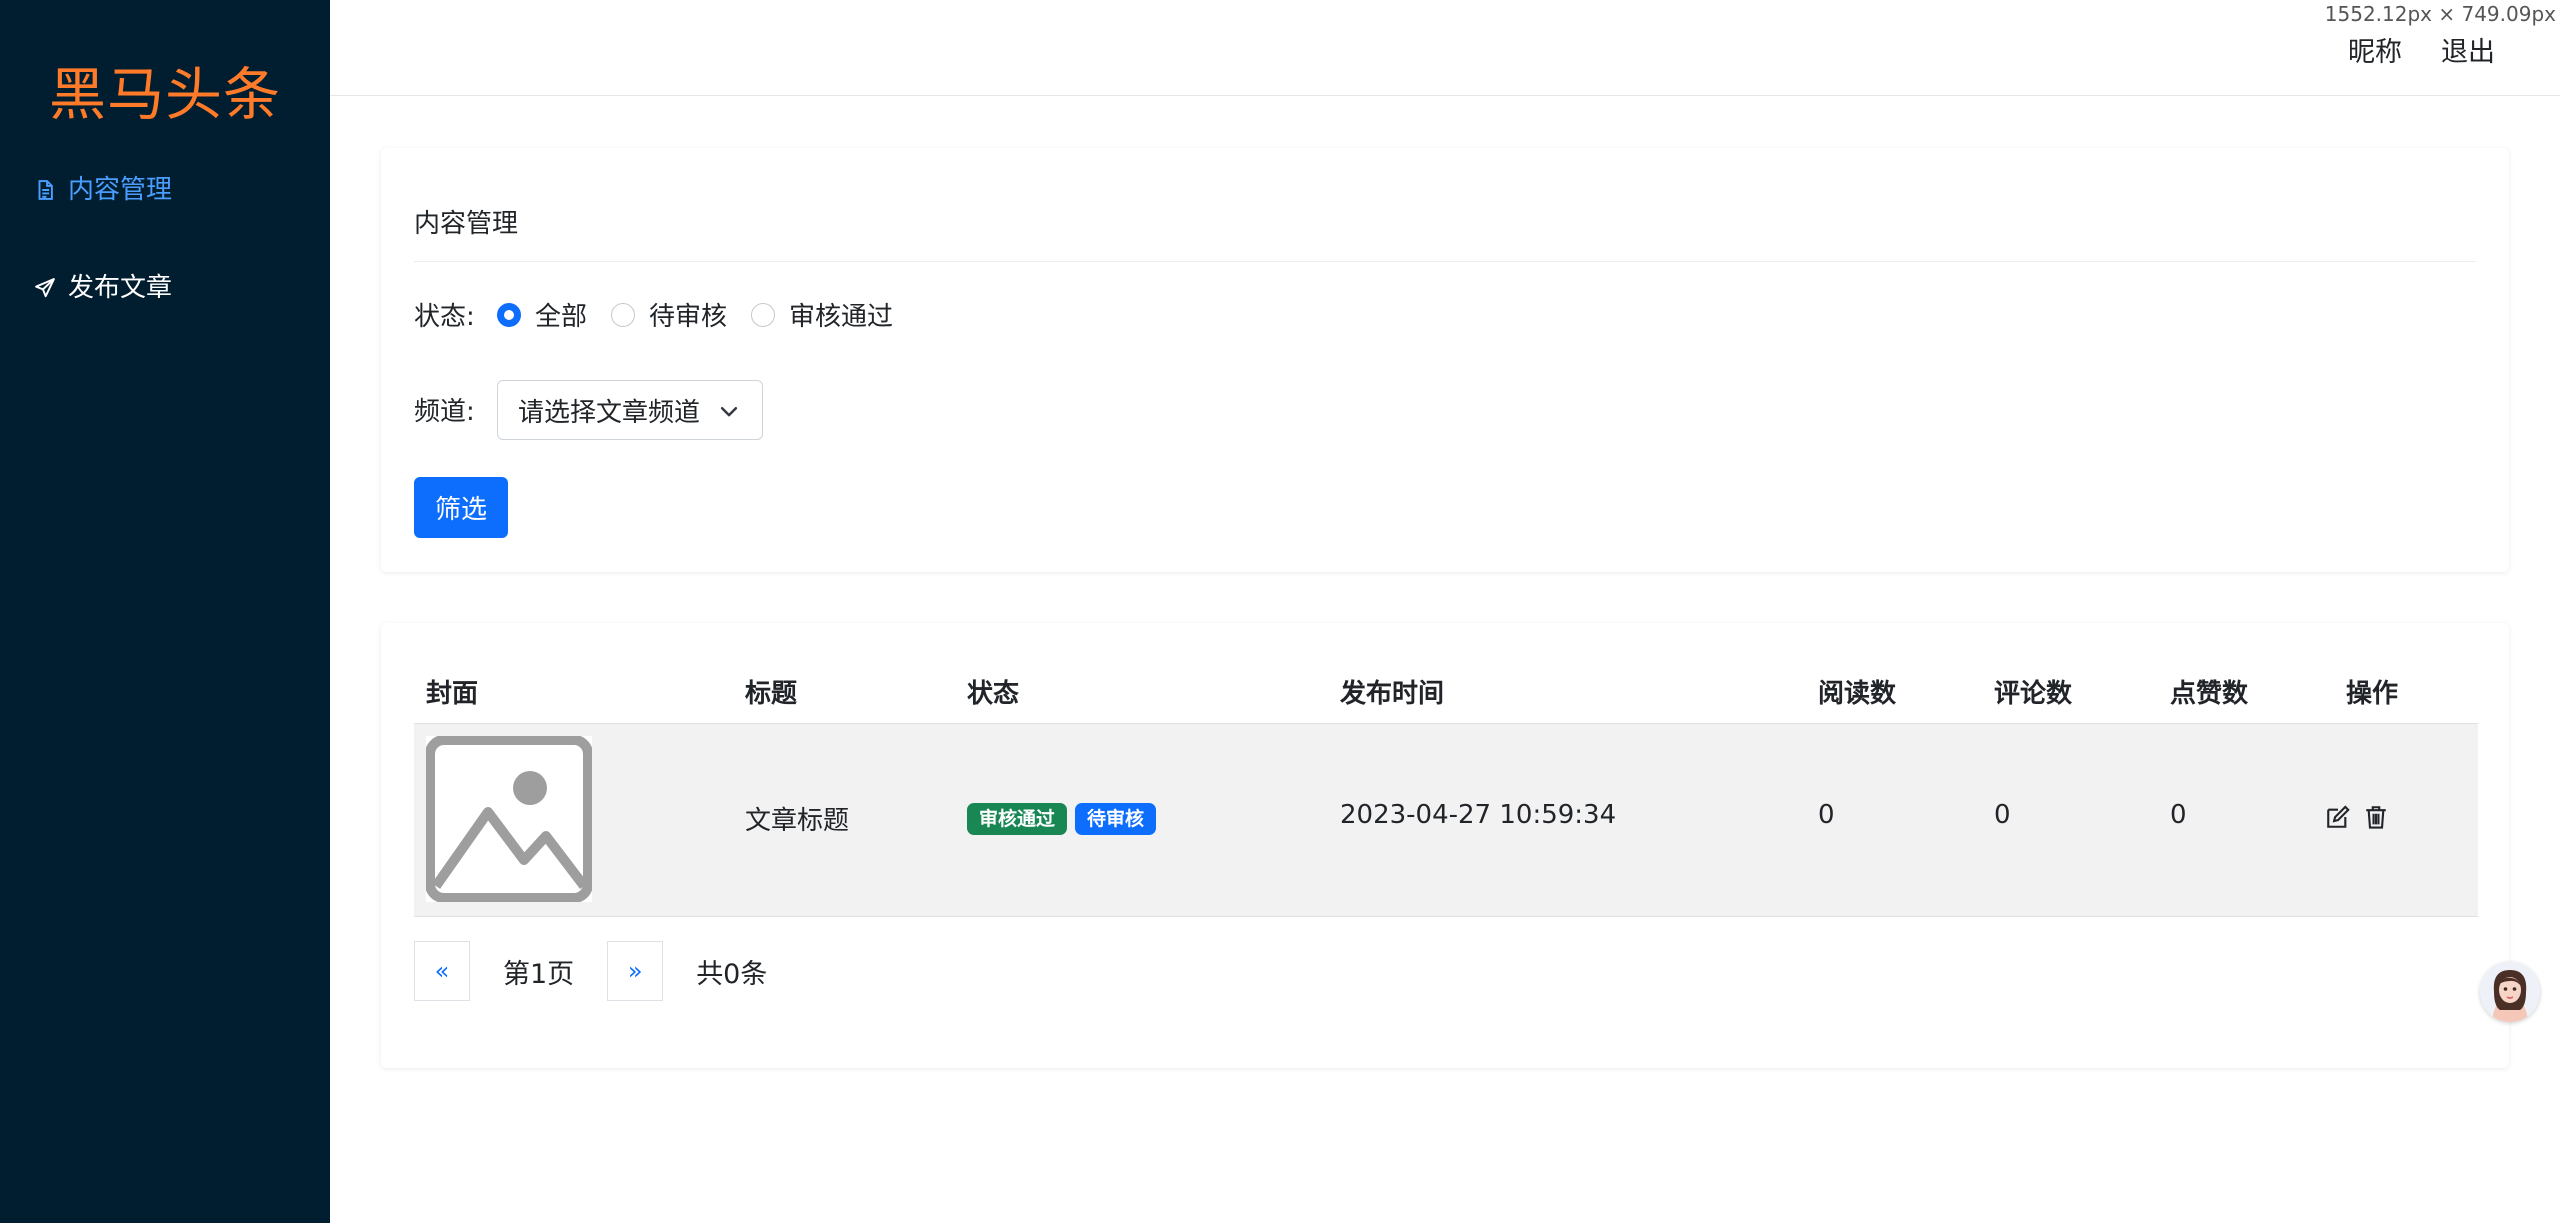  I want to click on header-title: 标题, so click(771, 694).